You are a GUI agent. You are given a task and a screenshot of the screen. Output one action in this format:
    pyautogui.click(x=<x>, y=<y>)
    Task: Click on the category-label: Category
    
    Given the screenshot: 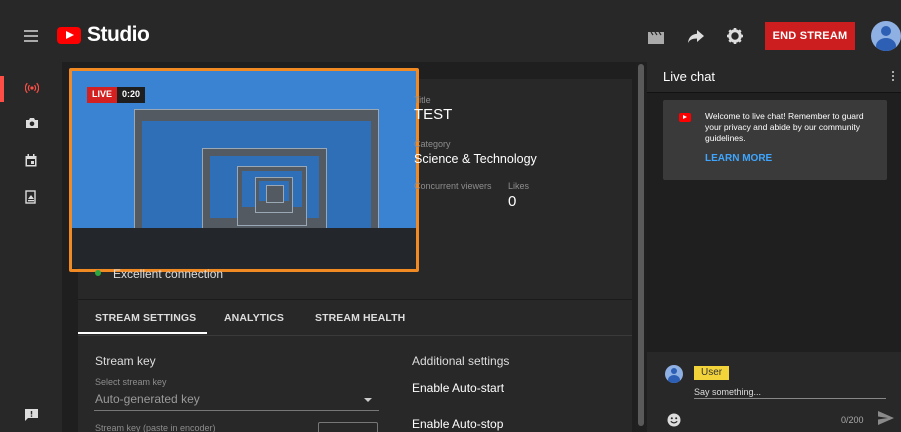 What is the action you would take?
    pyautogui.click(x=432, y=144)
    